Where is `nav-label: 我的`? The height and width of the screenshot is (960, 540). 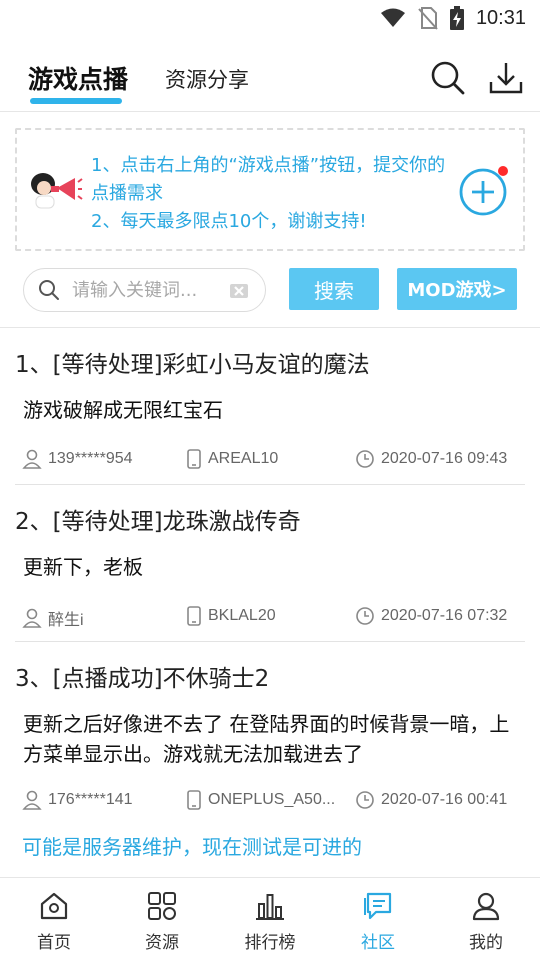
nav-label: 我的 is located at coordinates (486, 943).